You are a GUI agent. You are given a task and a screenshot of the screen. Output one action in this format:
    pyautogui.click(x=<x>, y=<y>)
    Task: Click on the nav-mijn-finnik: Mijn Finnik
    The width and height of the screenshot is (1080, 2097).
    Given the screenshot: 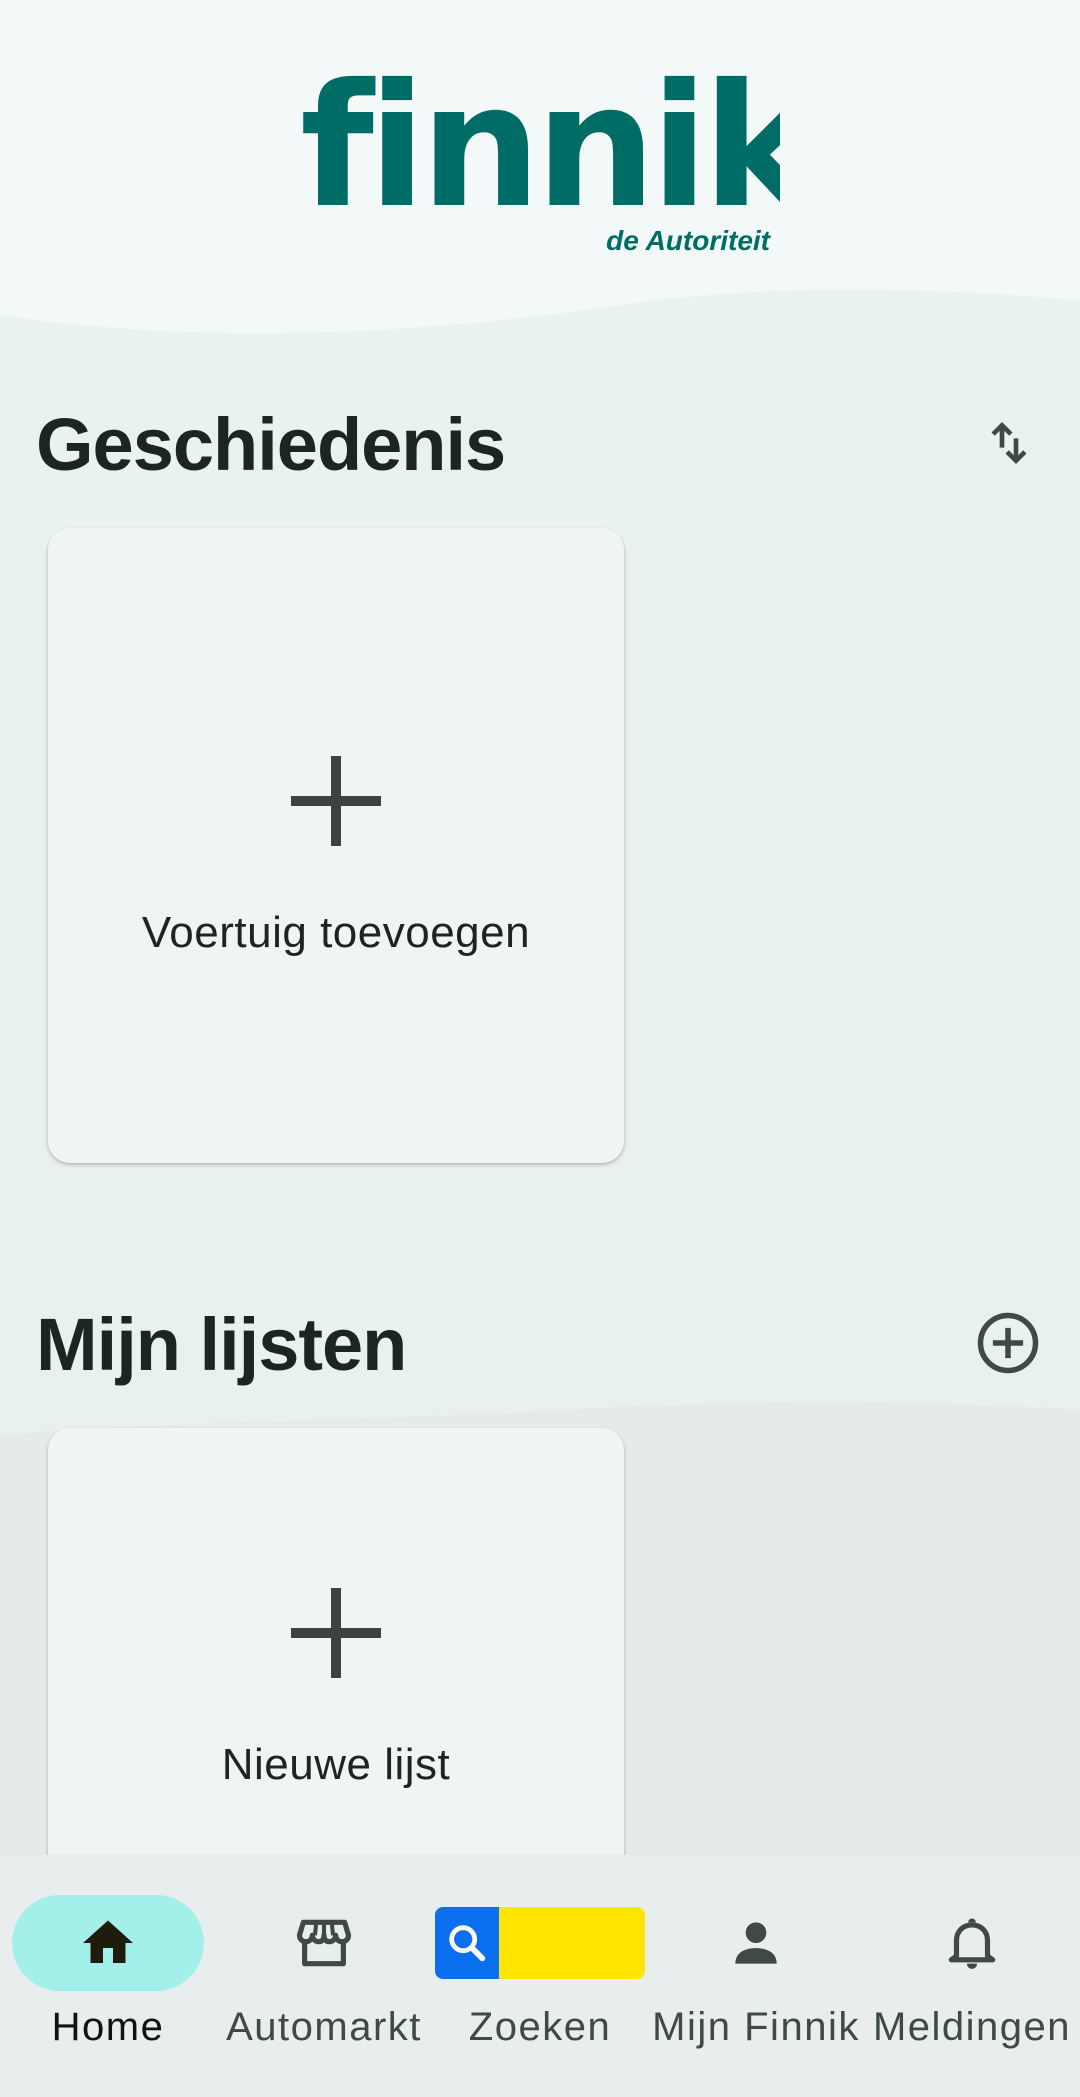 What is the action you would take?
    pyautogui.click(x=756, y=1976)
    